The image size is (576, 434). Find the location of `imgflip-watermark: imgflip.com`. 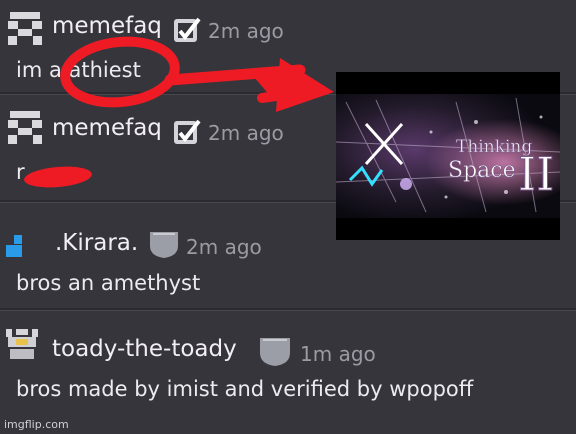

imgflip-watermark: imgflip.com is located at coordinates (36, 424).